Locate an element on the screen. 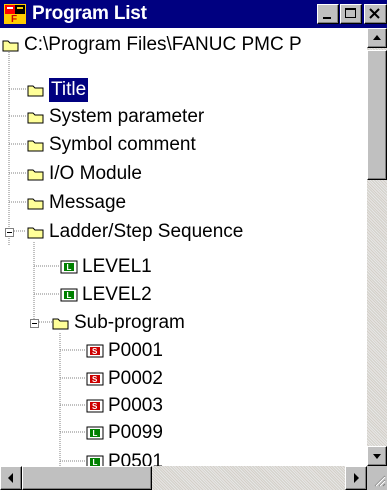 The height and width of the screenshot is (490, 387). scroll-right-button is located at coordinates (356, 478).